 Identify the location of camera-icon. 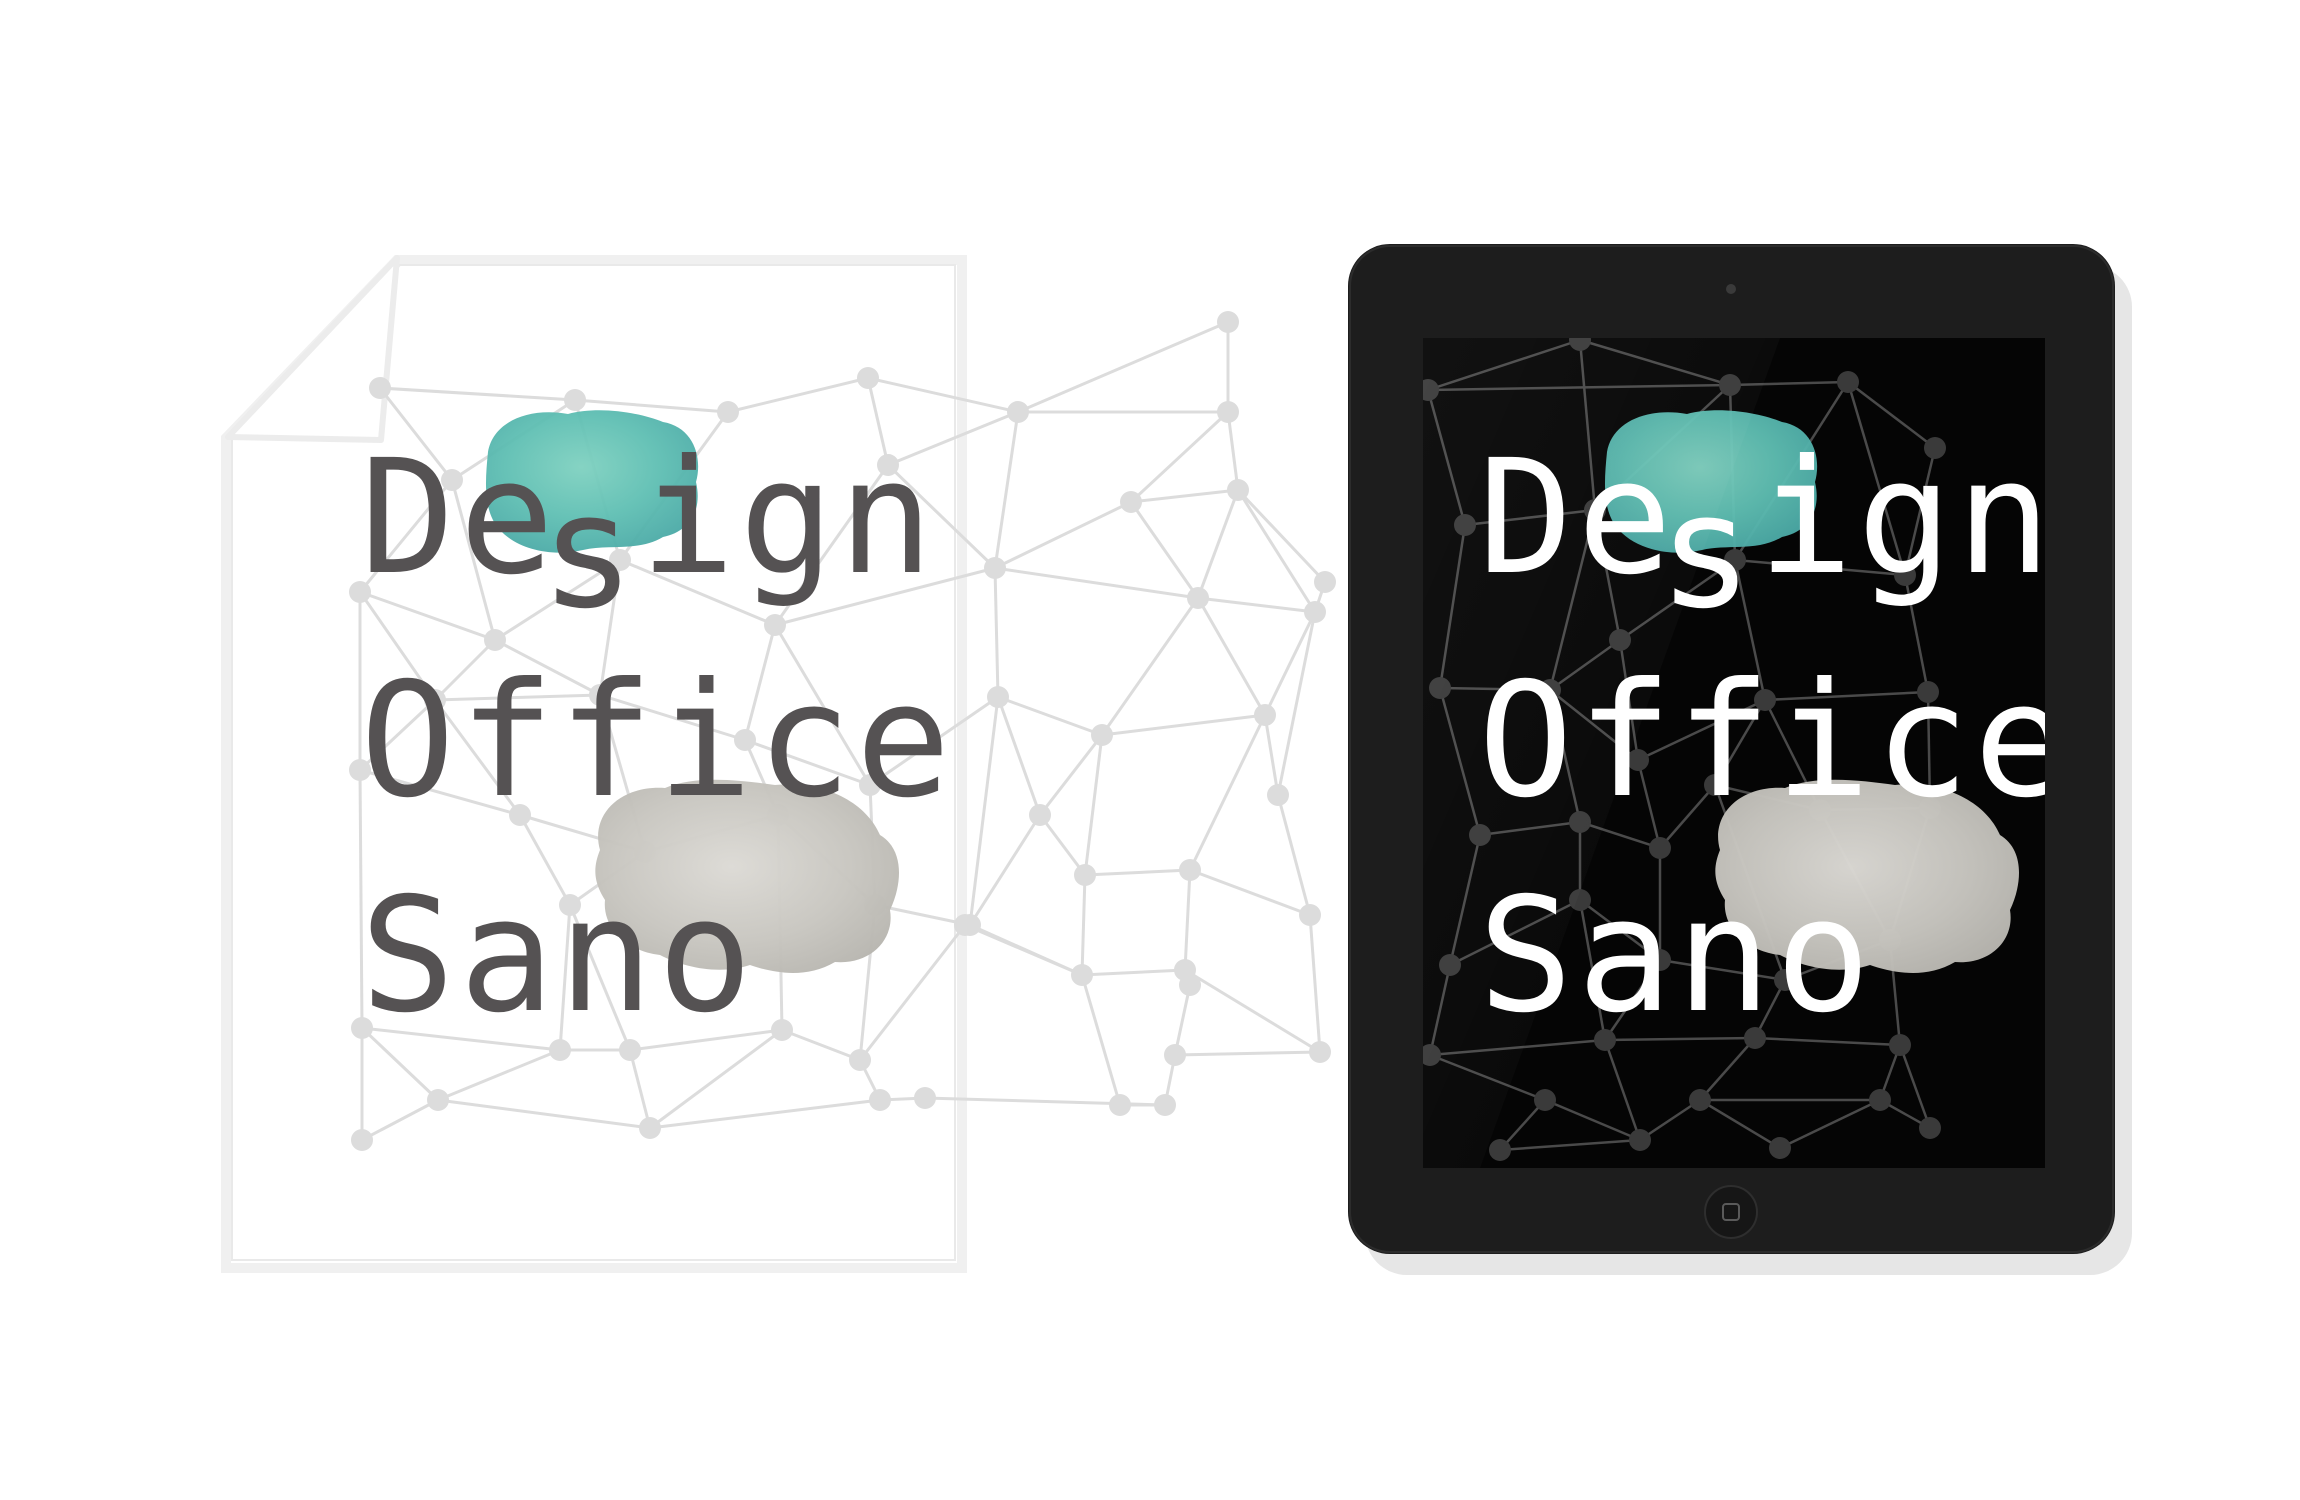
(1731, 289).